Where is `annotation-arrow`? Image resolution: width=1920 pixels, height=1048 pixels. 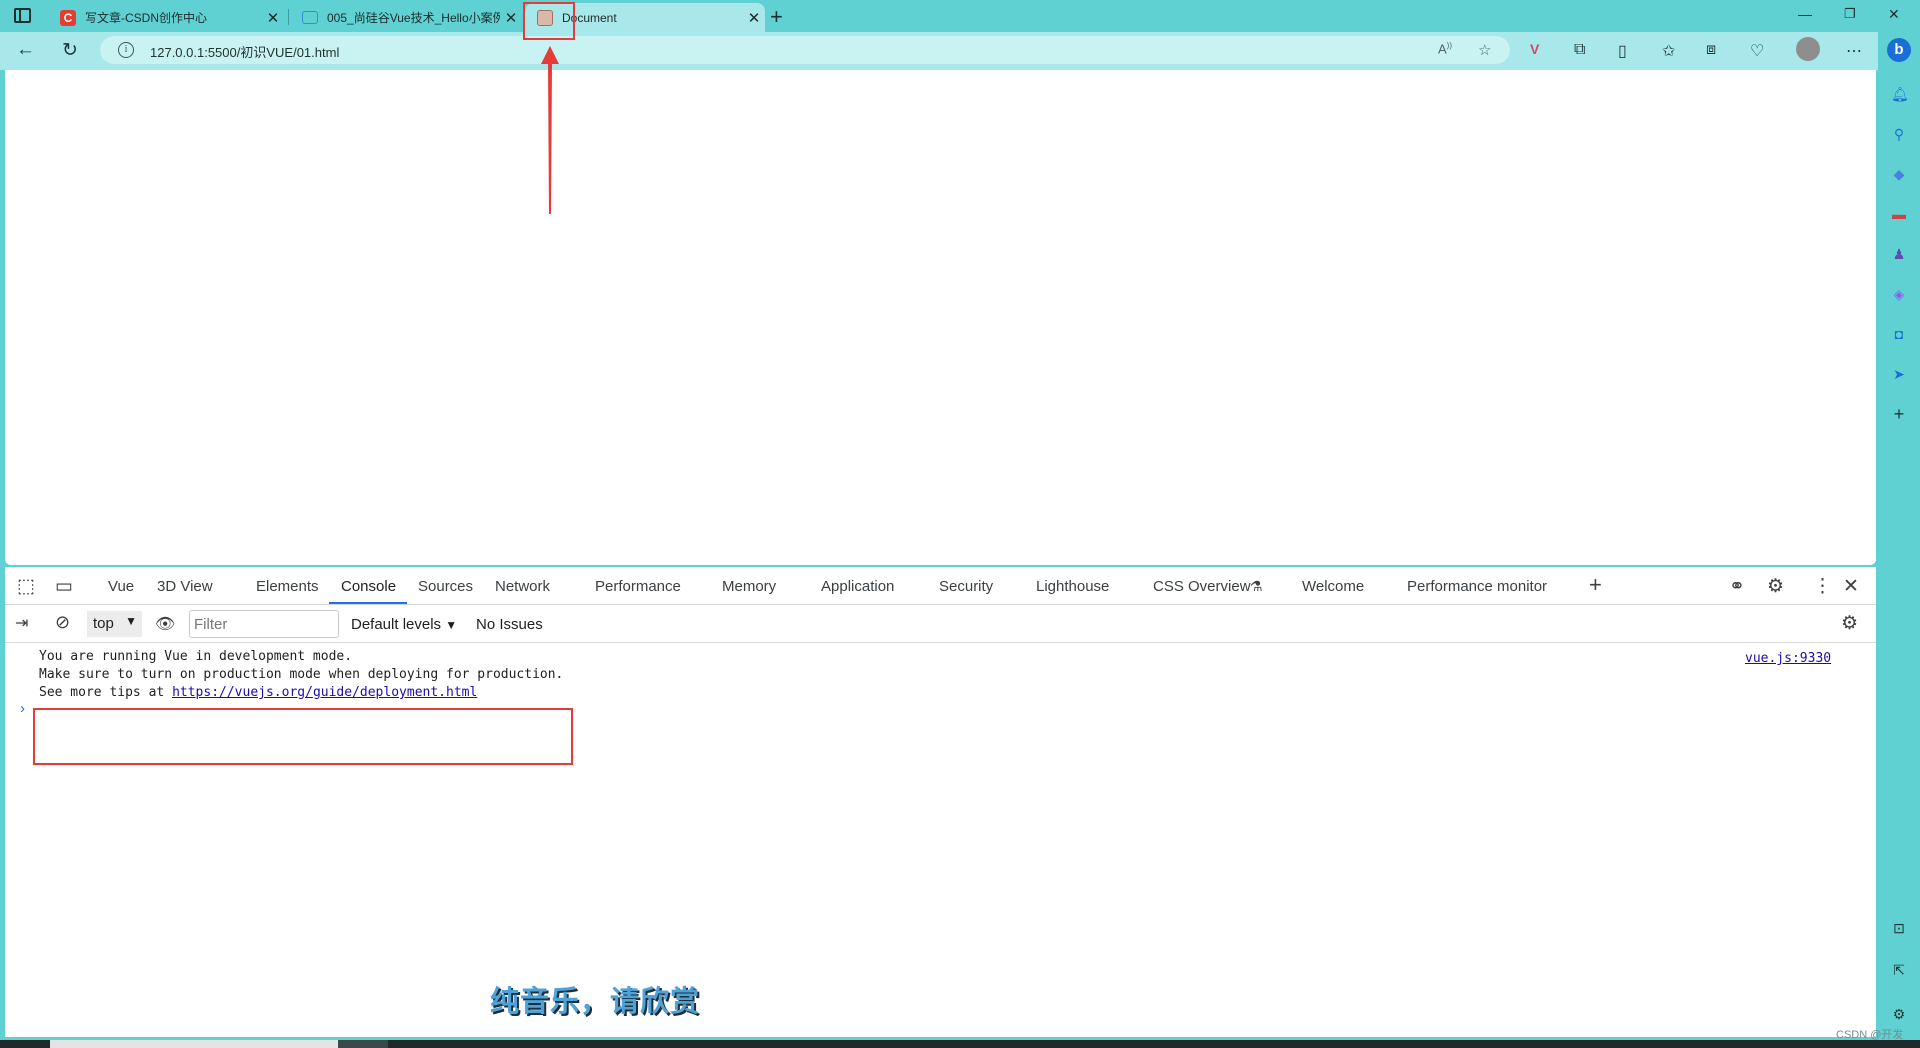 annotation-arrow is located at coordinates (550, 130).